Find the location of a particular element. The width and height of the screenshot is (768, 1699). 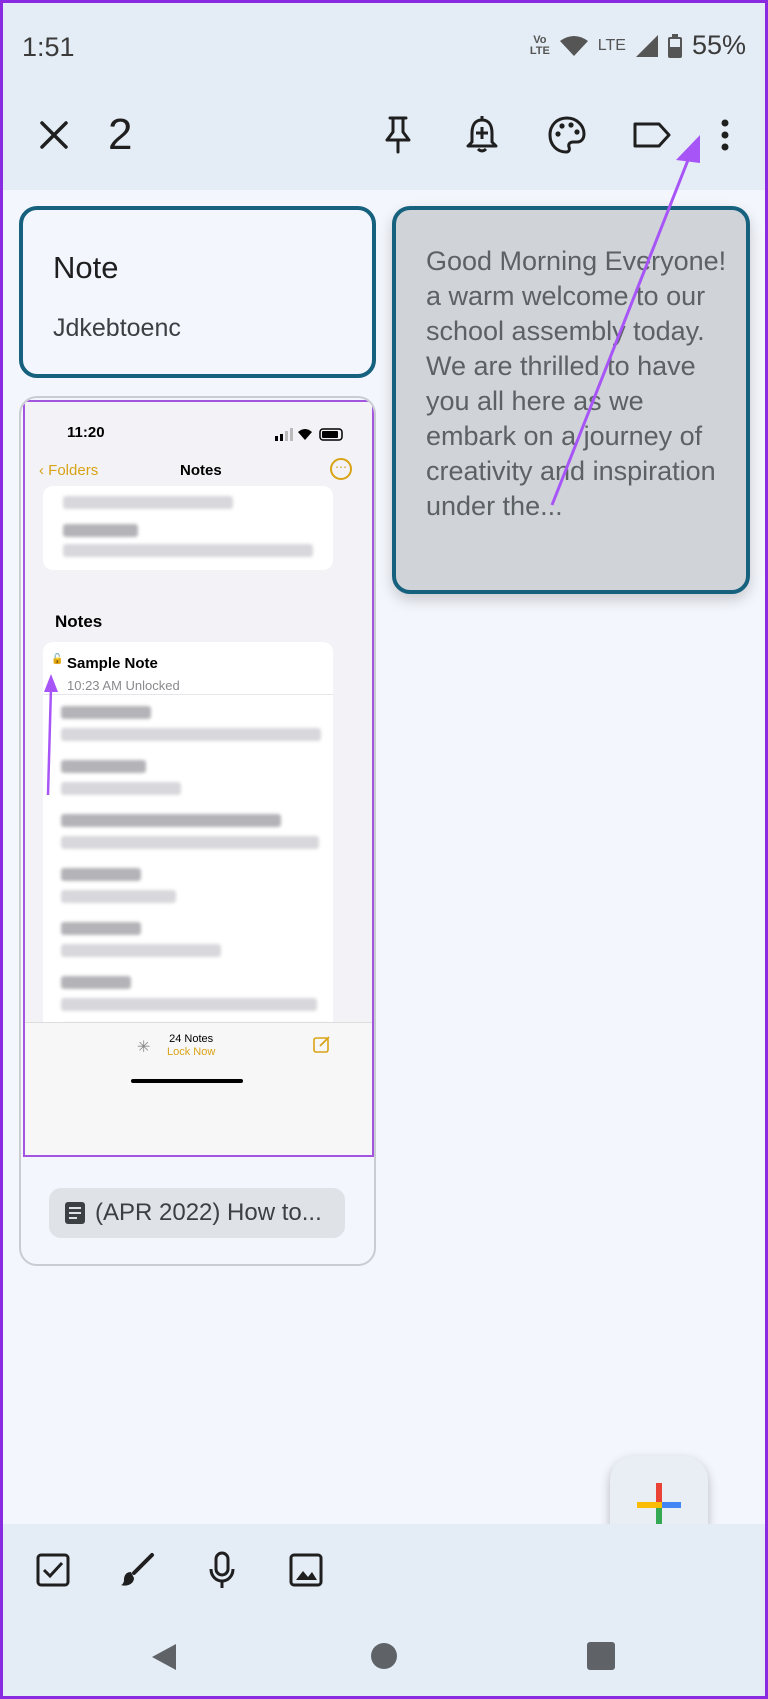

selection-action-bar: 2 is located at coordinates (384, 142).